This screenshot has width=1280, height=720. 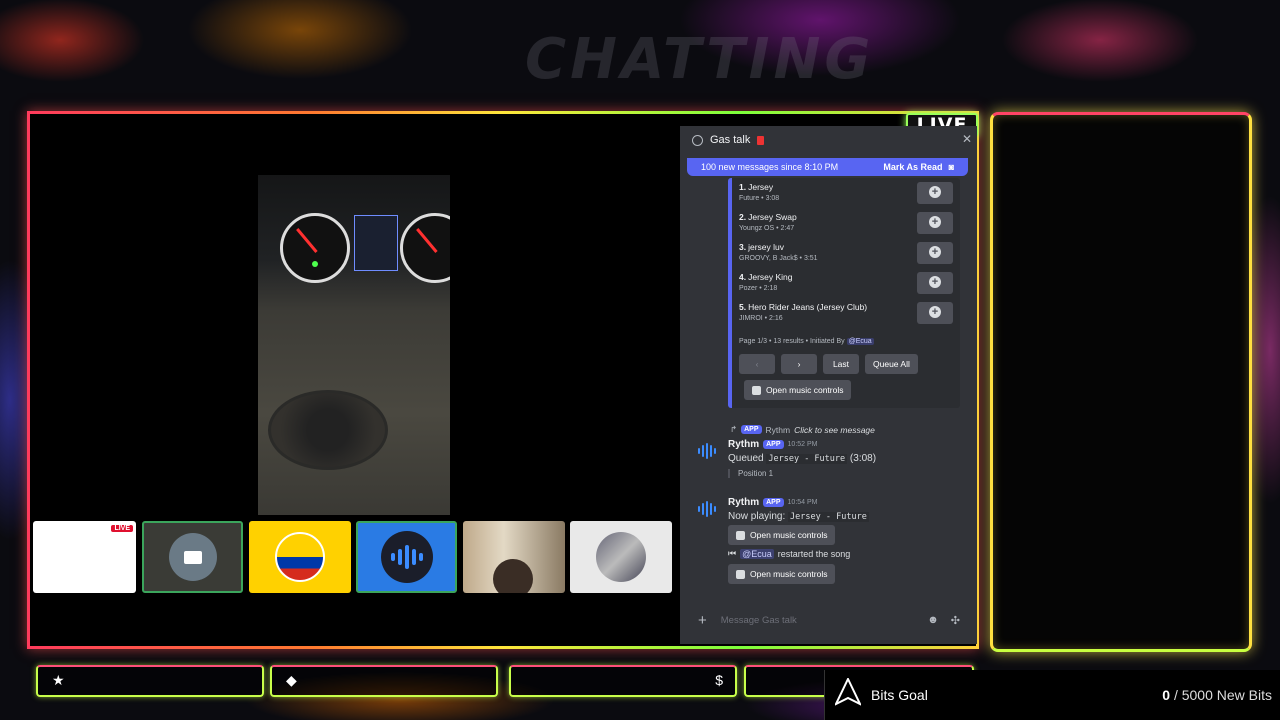 I want to click on participant-photo-avatar, so click(x=621, y=557).